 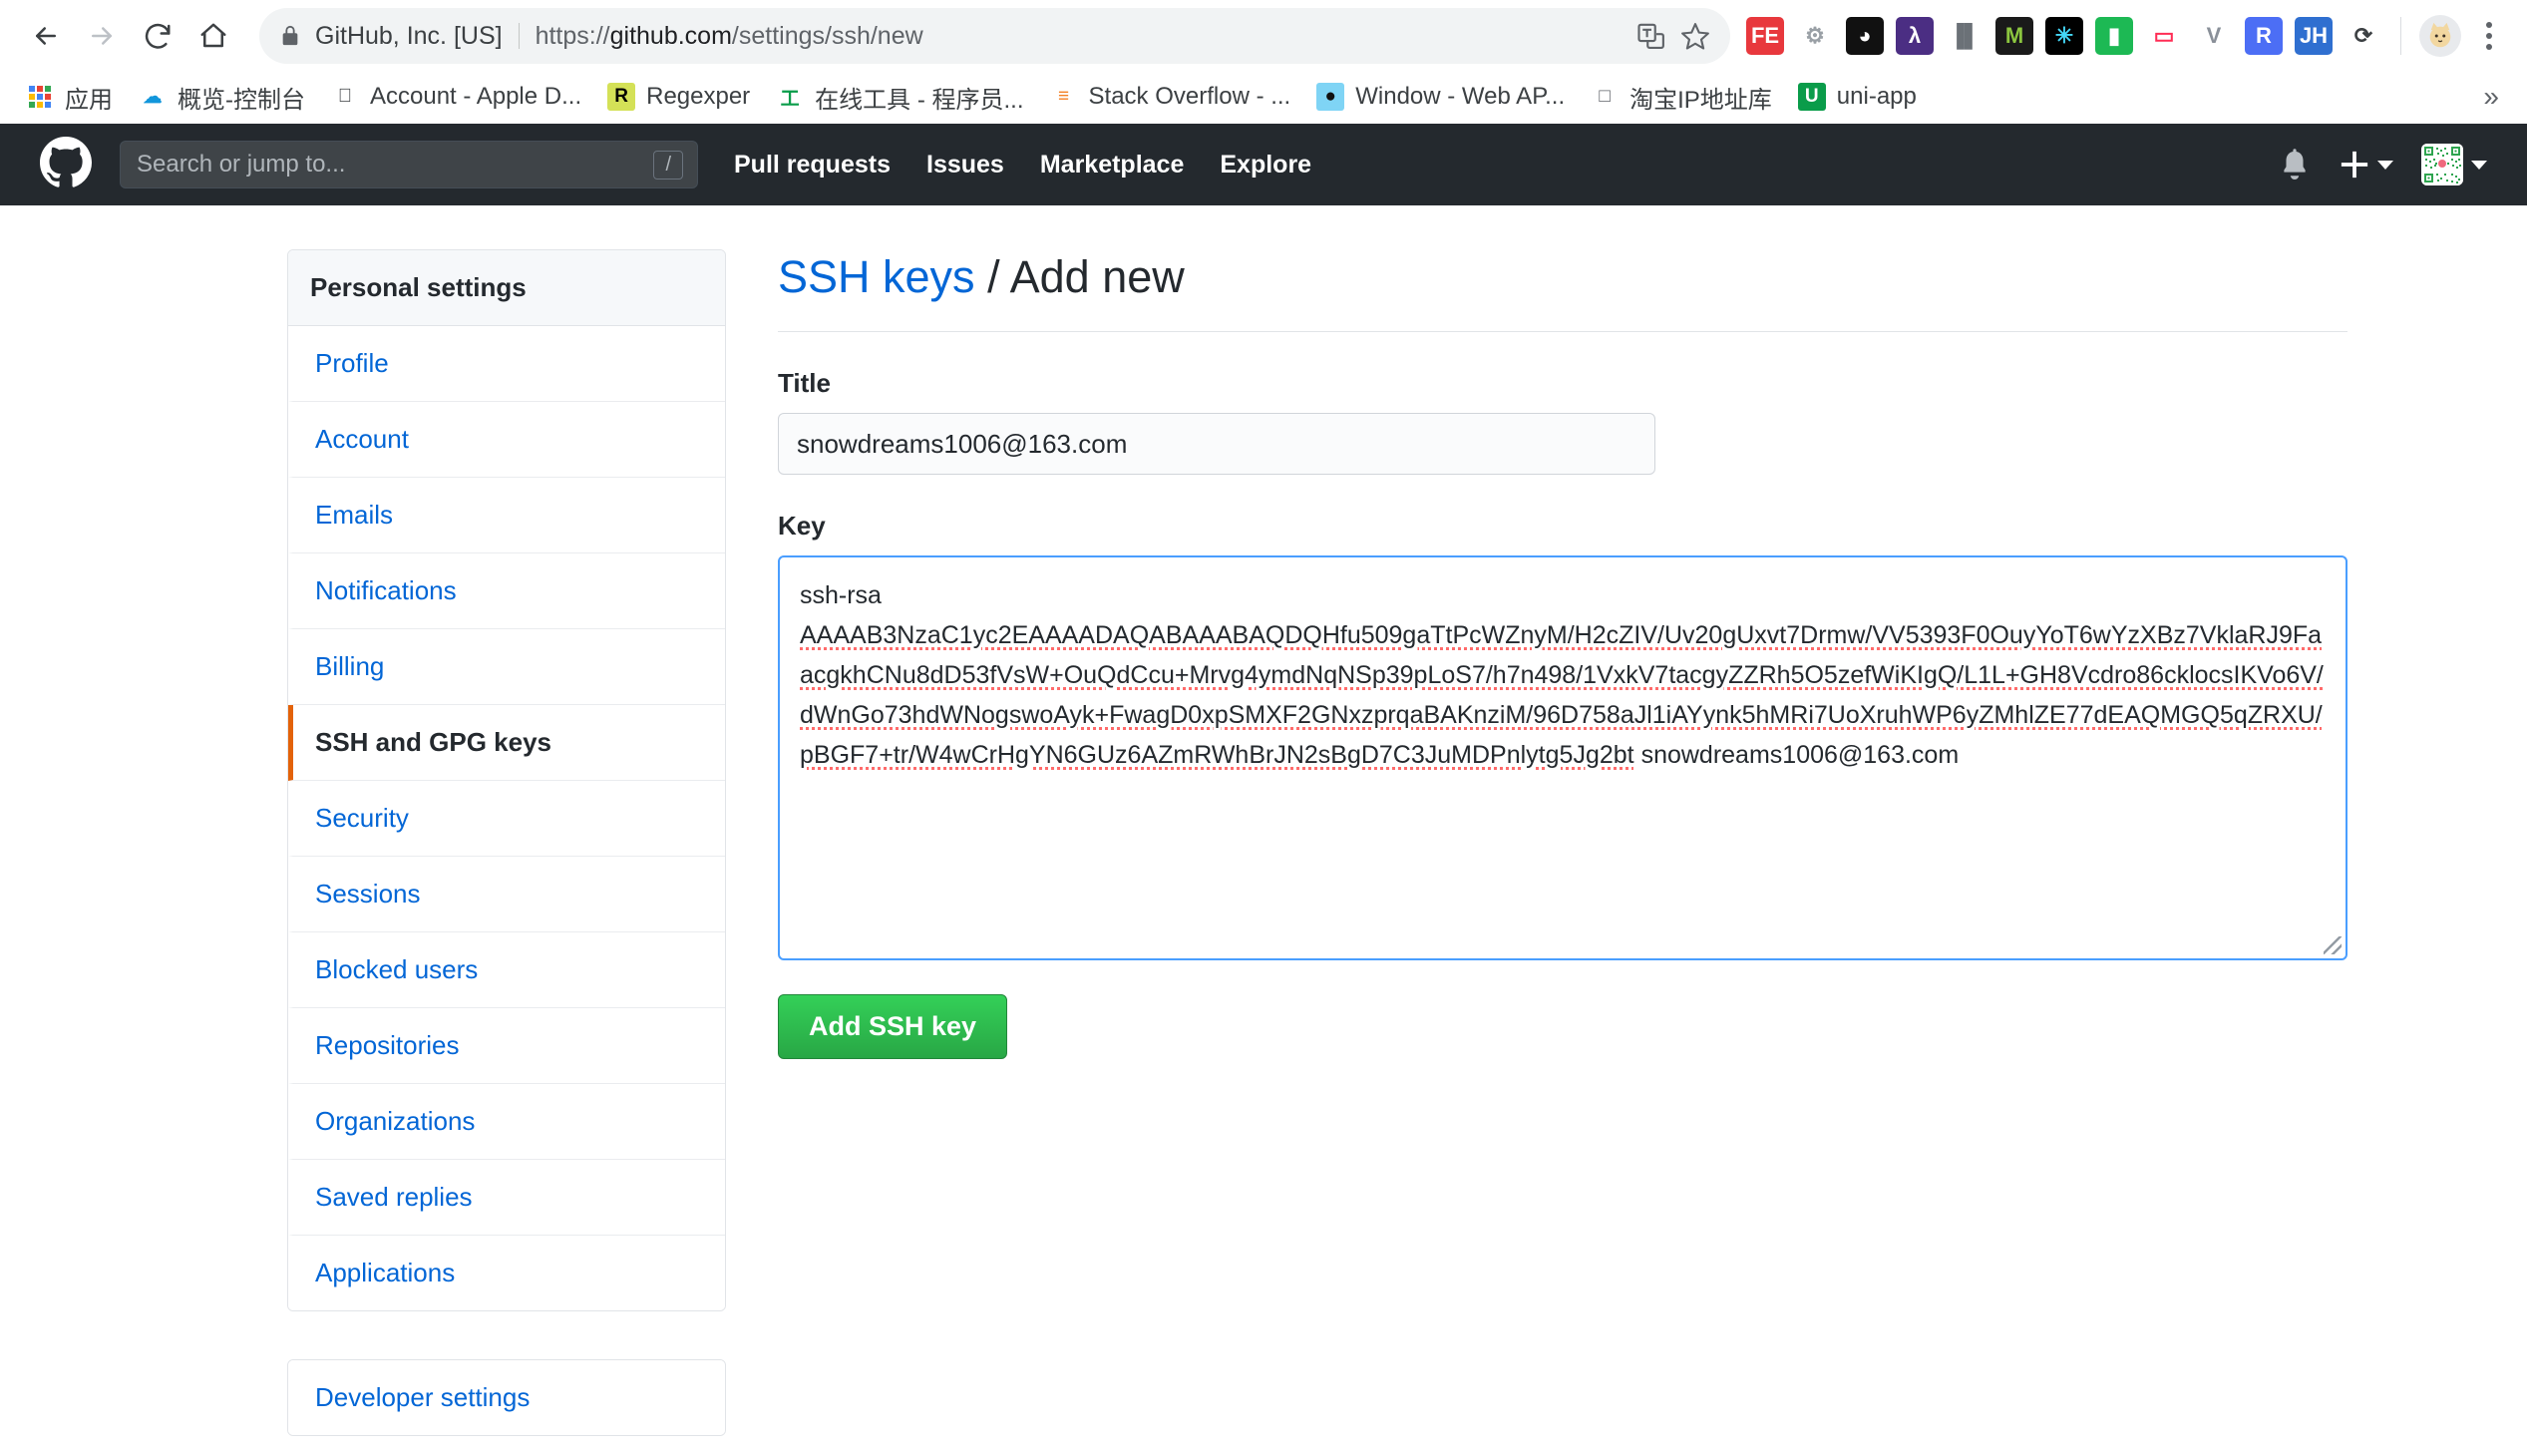 I want to click on page-title: SSH keys / Add new, so click(x=1562, y=291).